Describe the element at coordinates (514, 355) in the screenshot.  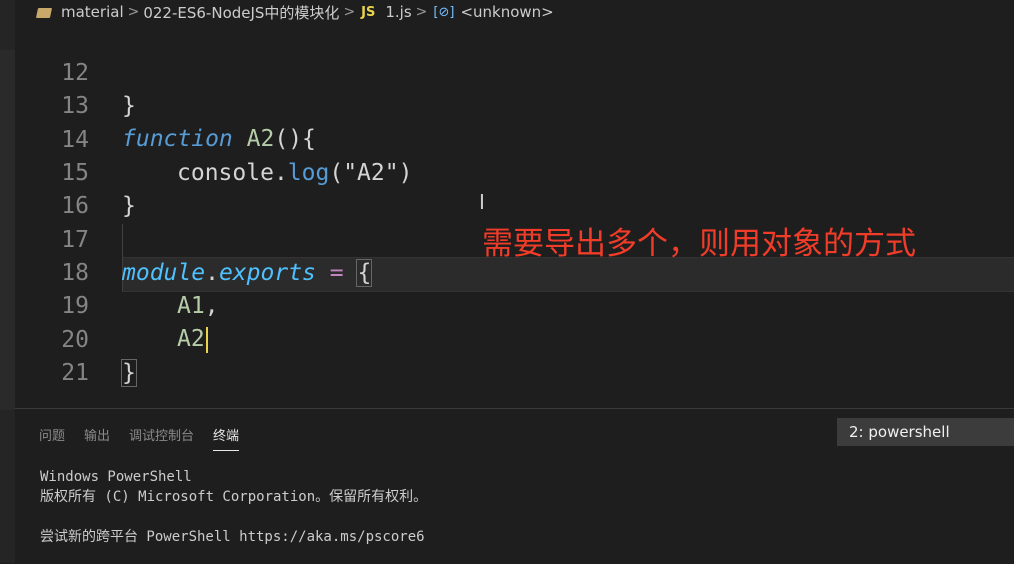
I see `code-line: 21` at that location.